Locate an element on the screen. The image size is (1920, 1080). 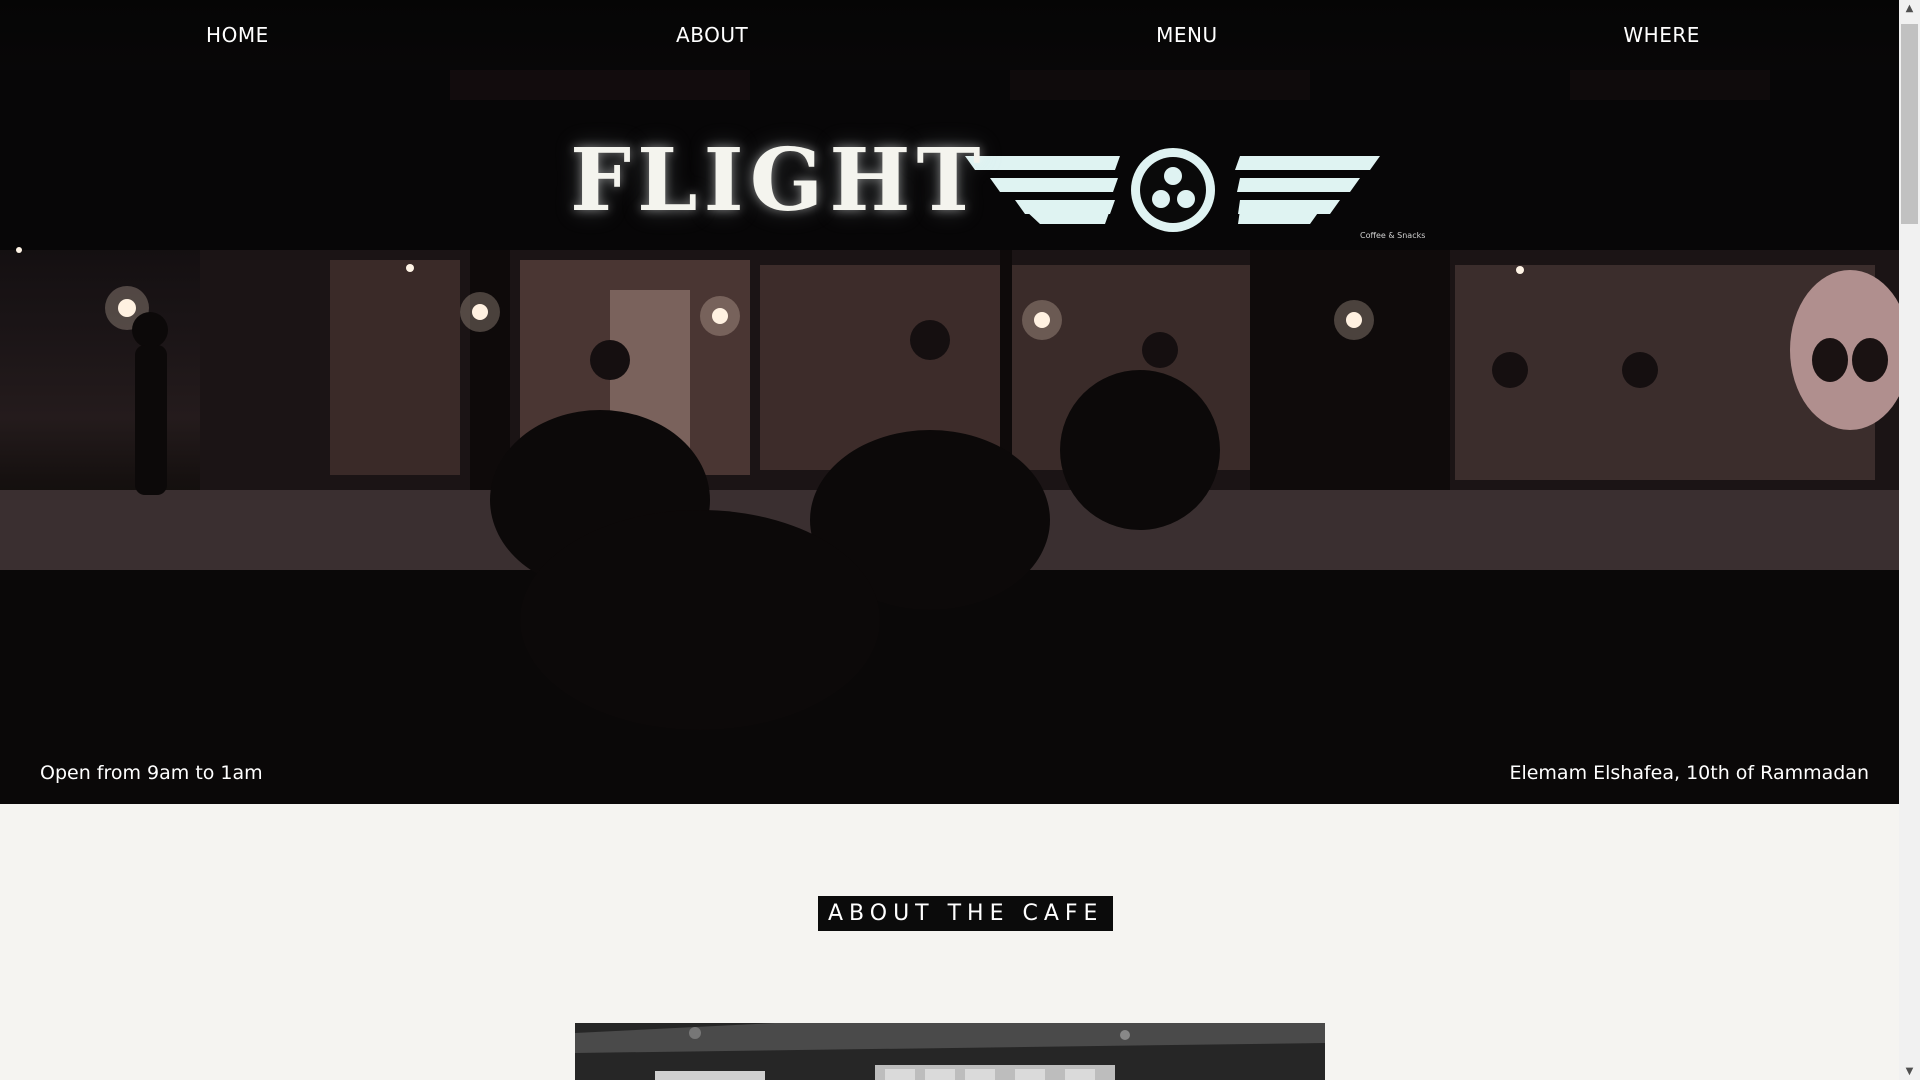
address-text: Elemam Elshafea, 10th of Rammadan is located at coordinates (1689, 773).